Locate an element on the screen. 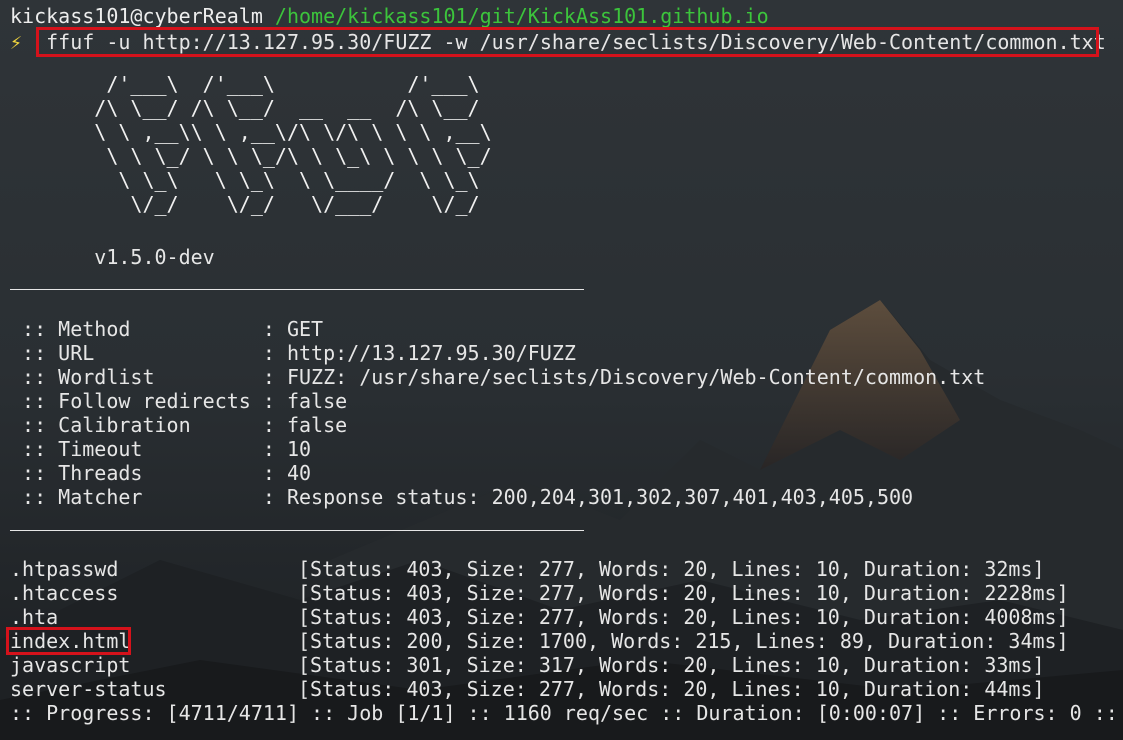 The height and width of the screenshot is (740, 1123). config-calibration: :: Calibration : false is located at coordinates (179, 425).